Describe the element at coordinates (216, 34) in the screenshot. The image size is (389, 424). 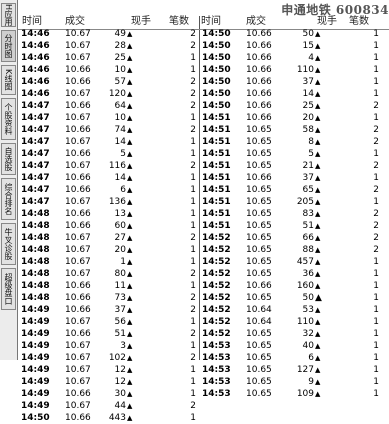
I see `time-cell: 14:50` at that location.